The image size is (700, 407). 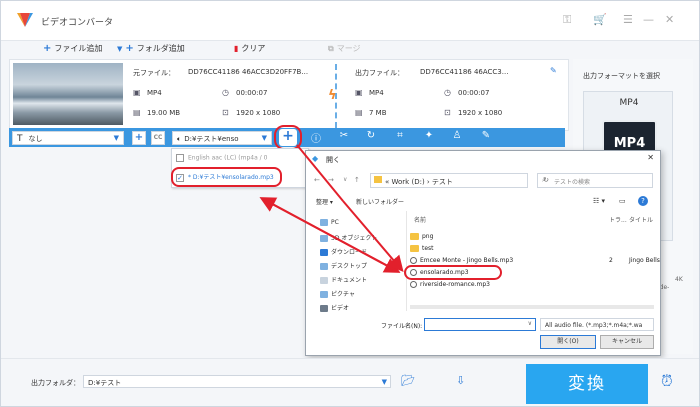 I want to click on output-folder-input: D:¥テスト ▼, so click(x=237, y=381).